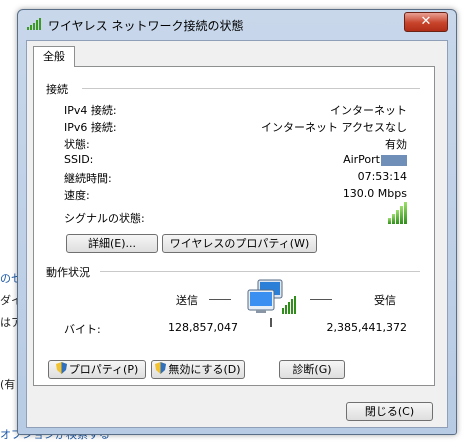  What do you see at coordinates (397, 213) in the screenshot?
I see `signal-strength-icon` at bounding box center [397, 213].